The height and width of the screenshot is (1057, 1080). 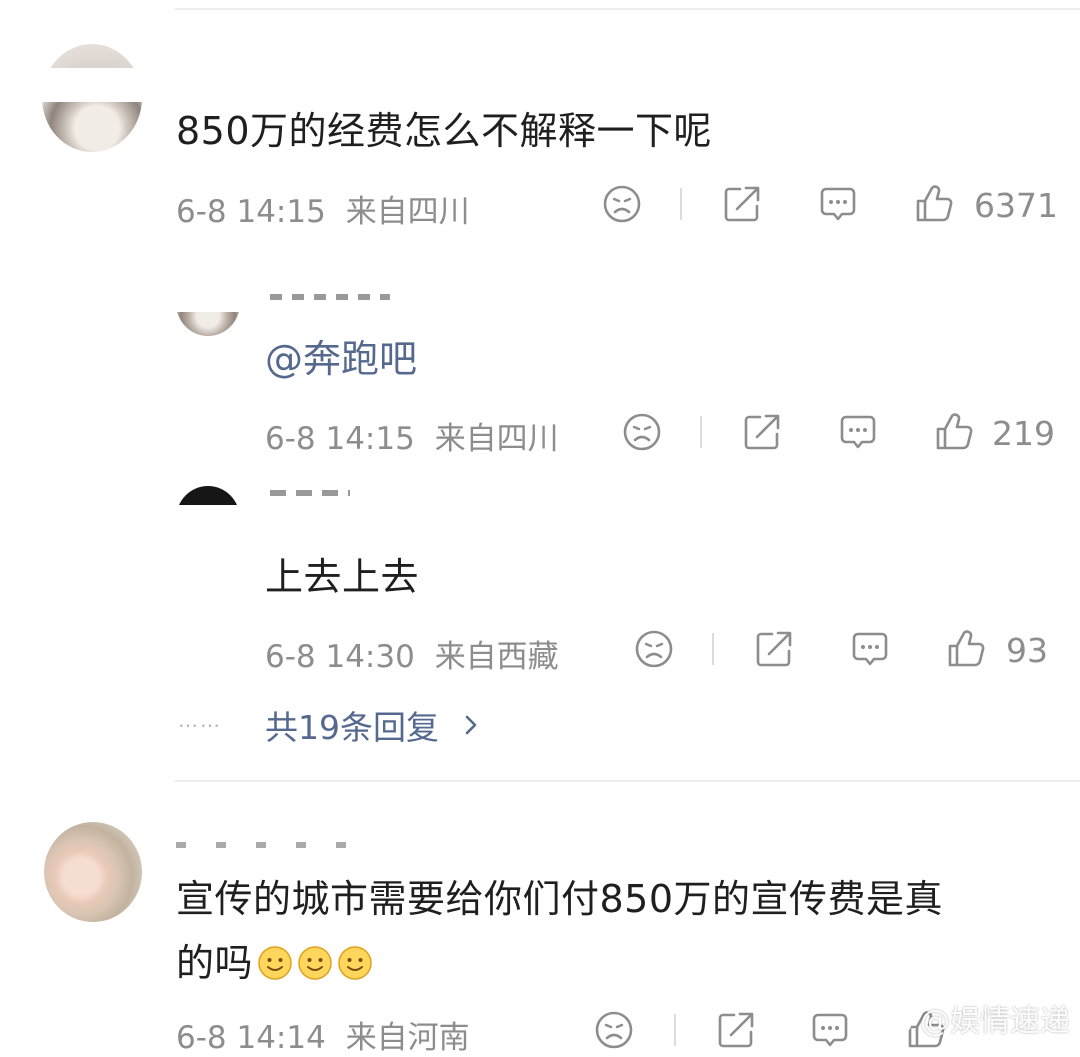 What do you see at coordinates (560, 899) in the screenshot?
I see `comment-text-line1: 宣传的城市需要给你们付850万的宣传费是真` at bounding box center [560, 899].